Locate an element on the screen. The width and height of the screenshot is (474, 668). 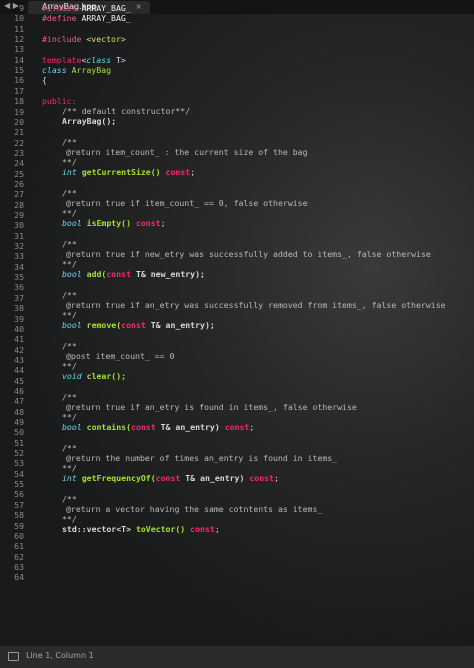
line-number: 26 is located at coordinates (19, 183).